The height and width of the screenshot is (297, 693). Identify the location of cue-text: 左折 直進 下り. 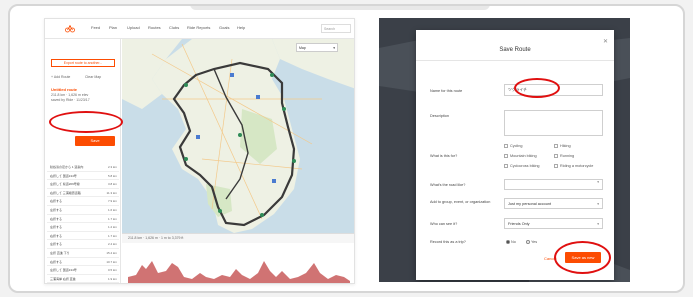
(60, 252).